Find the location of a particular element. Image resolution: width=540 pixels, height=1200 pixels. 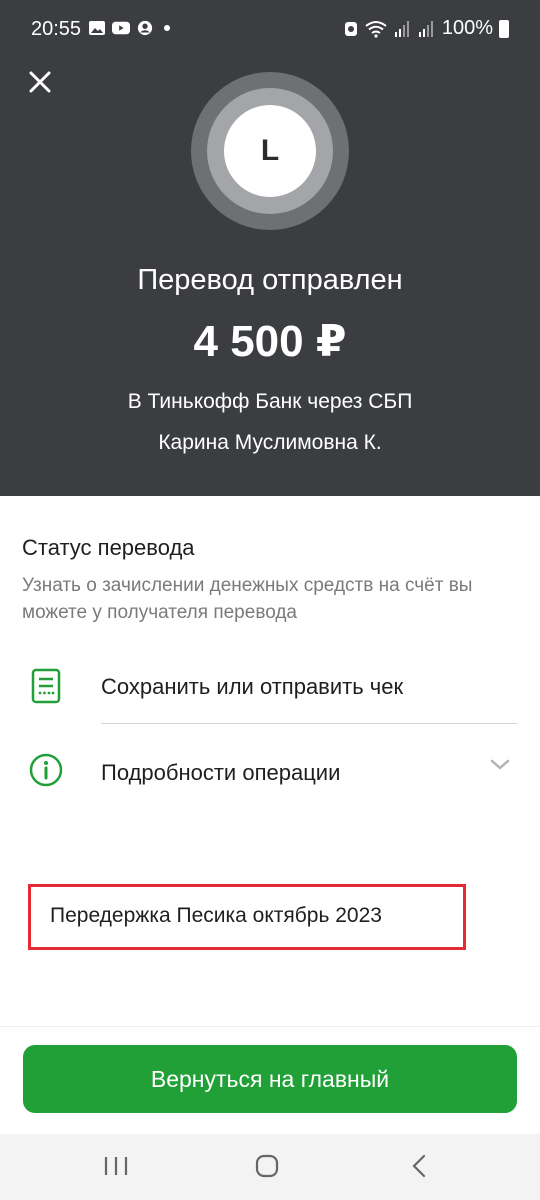

go-home-button: Вернуться на главный is located at coordinates (270, 1079).